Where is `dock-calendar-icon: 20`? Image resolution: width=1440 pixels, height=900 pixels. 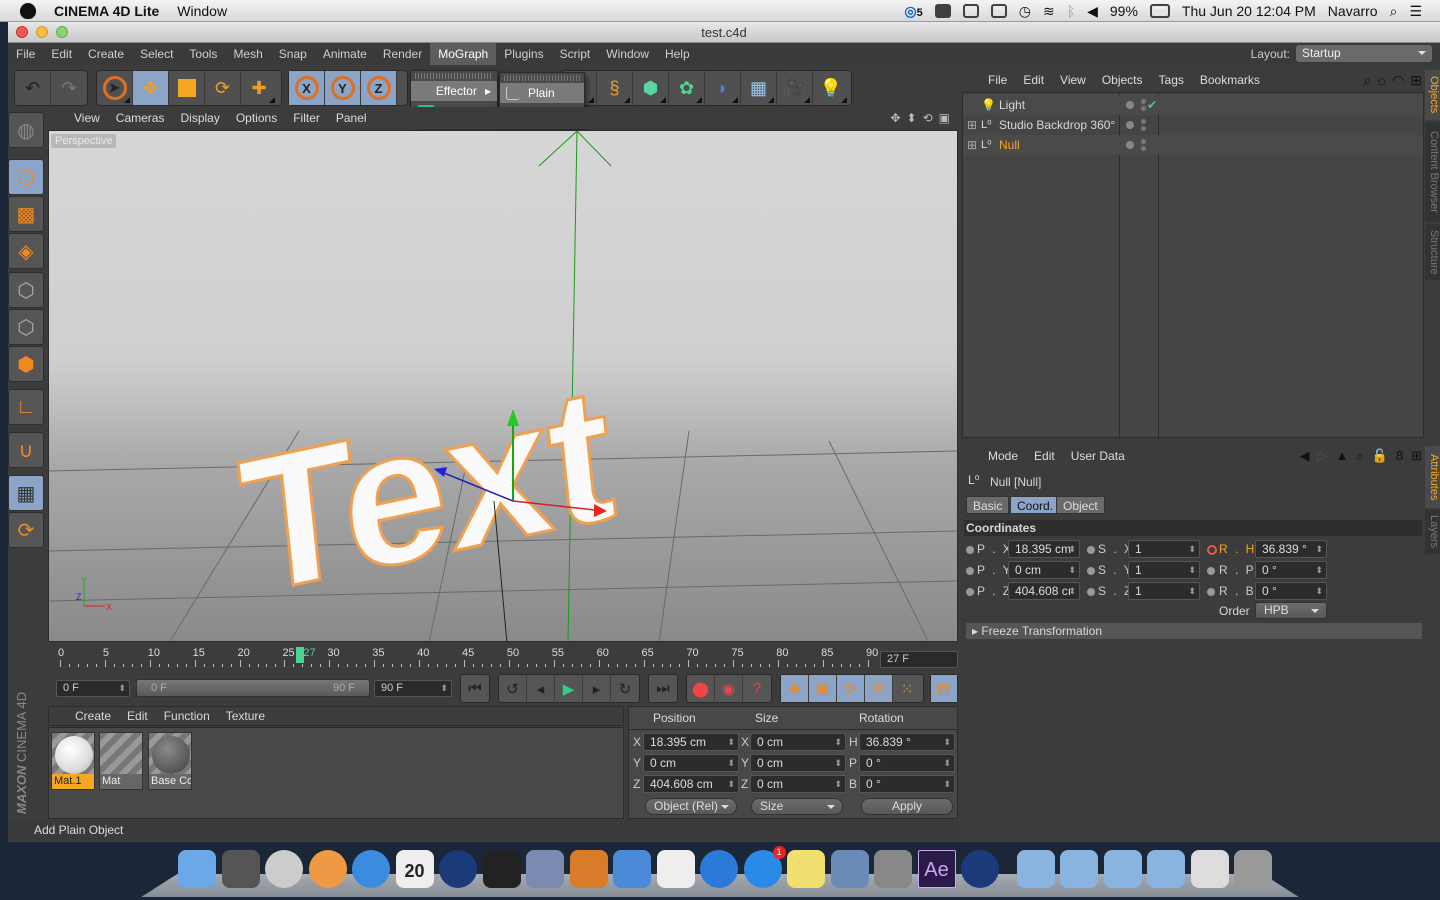 dock-calendar-icon: 20 is located at coordinates (414, 869).